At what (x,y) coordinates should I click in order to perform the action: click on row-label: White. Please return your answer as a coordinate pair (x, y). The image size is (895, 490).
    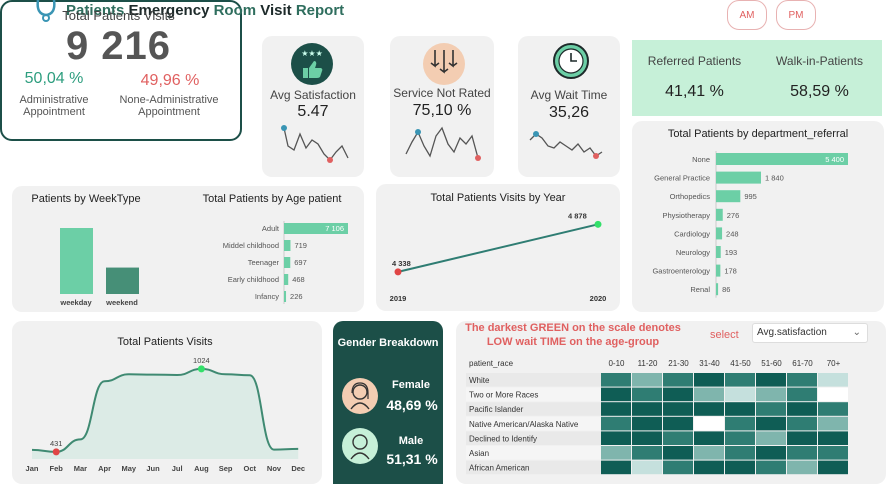
    Looking at the image, I should click on (479, 380).